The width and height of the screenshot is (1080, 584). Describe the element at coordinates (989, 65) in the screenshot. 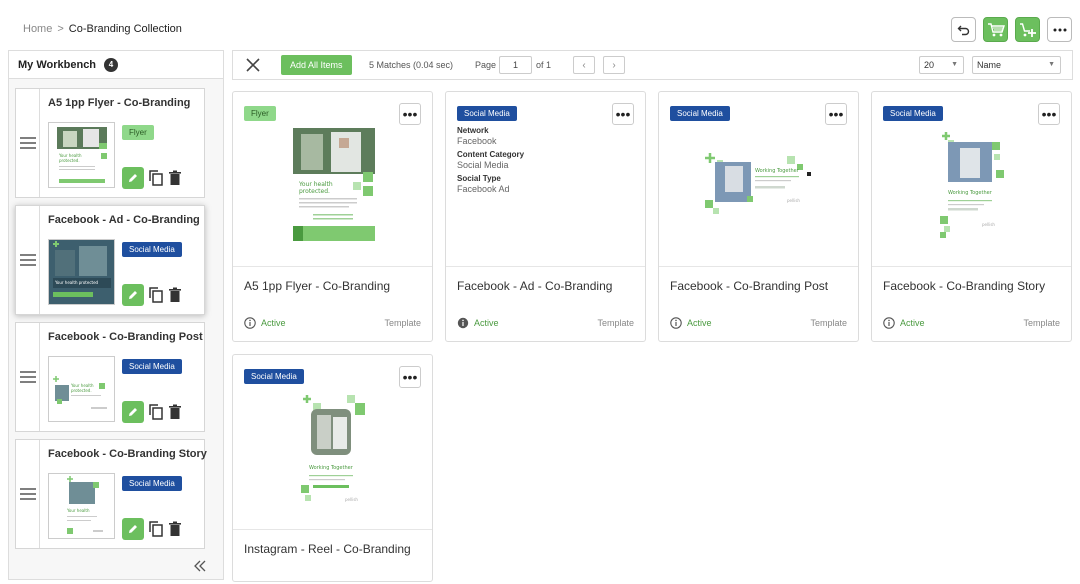

I see `sort-value: Name` at that location.